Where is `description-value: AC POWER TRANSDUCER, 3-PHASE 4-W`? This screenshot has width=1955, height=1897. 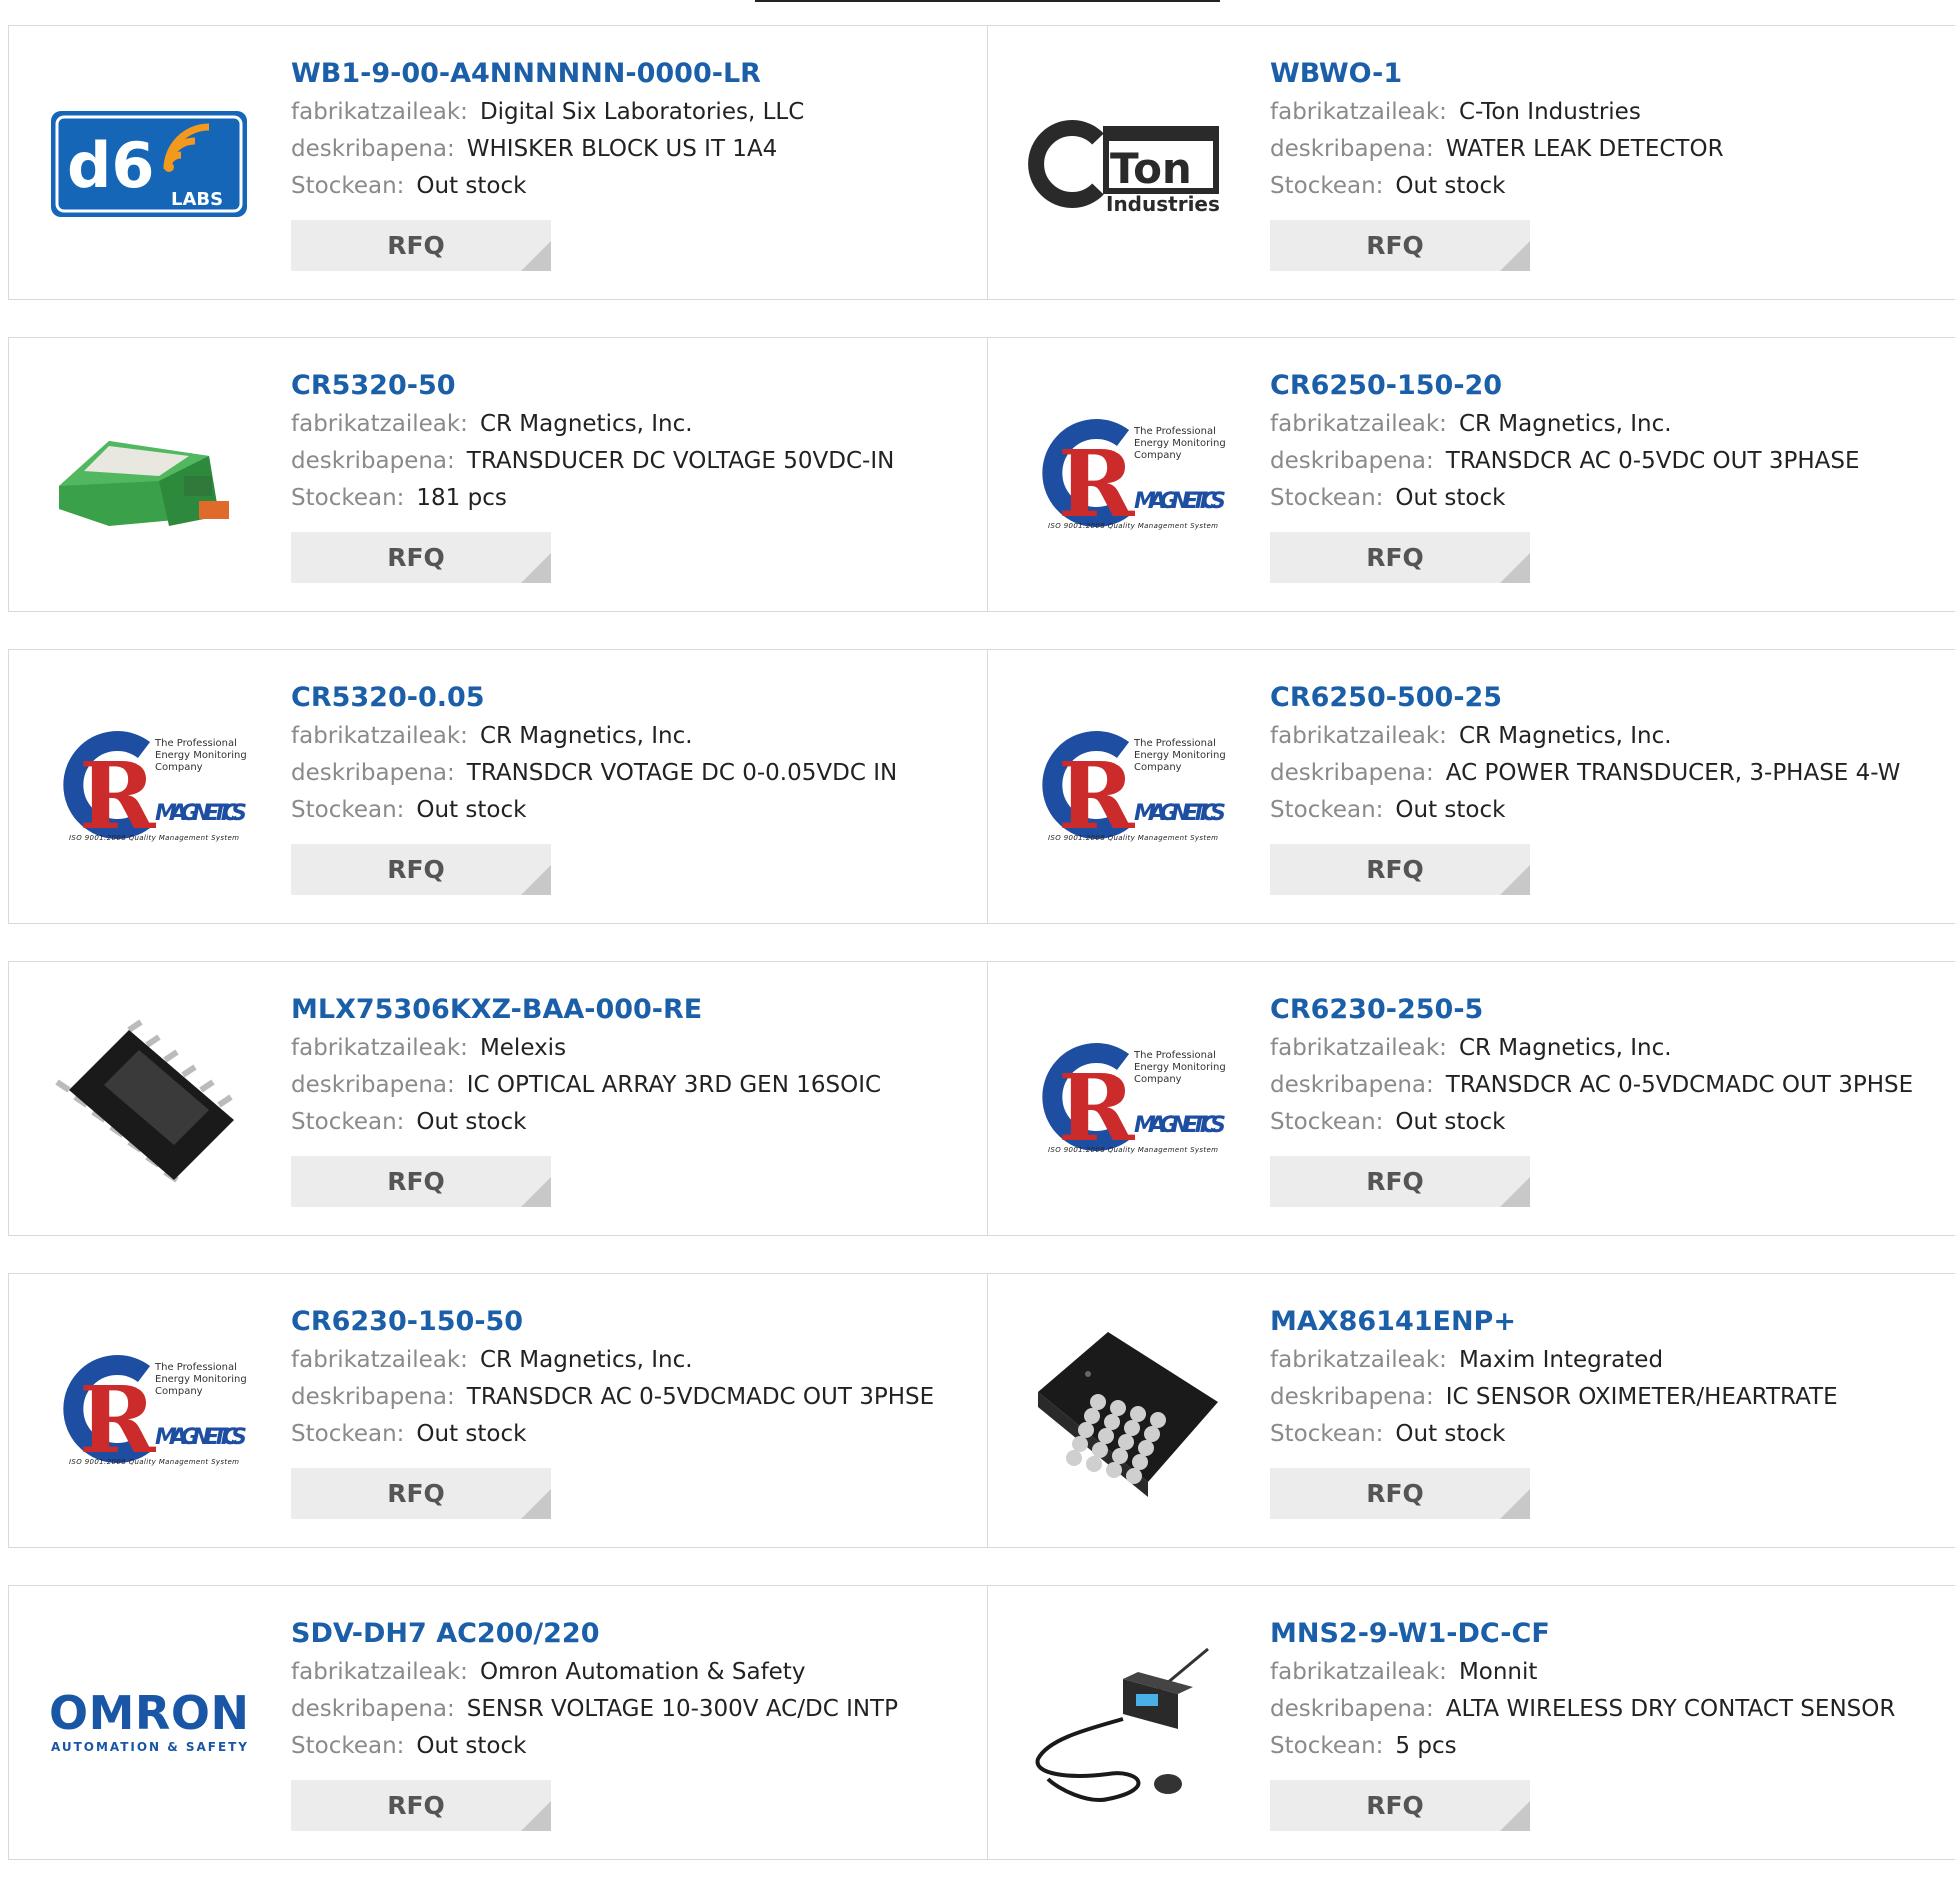 description-value: AC POWER TRANSDUCER, 3-PHASE 4-W is located at coordinates (1673, 773).